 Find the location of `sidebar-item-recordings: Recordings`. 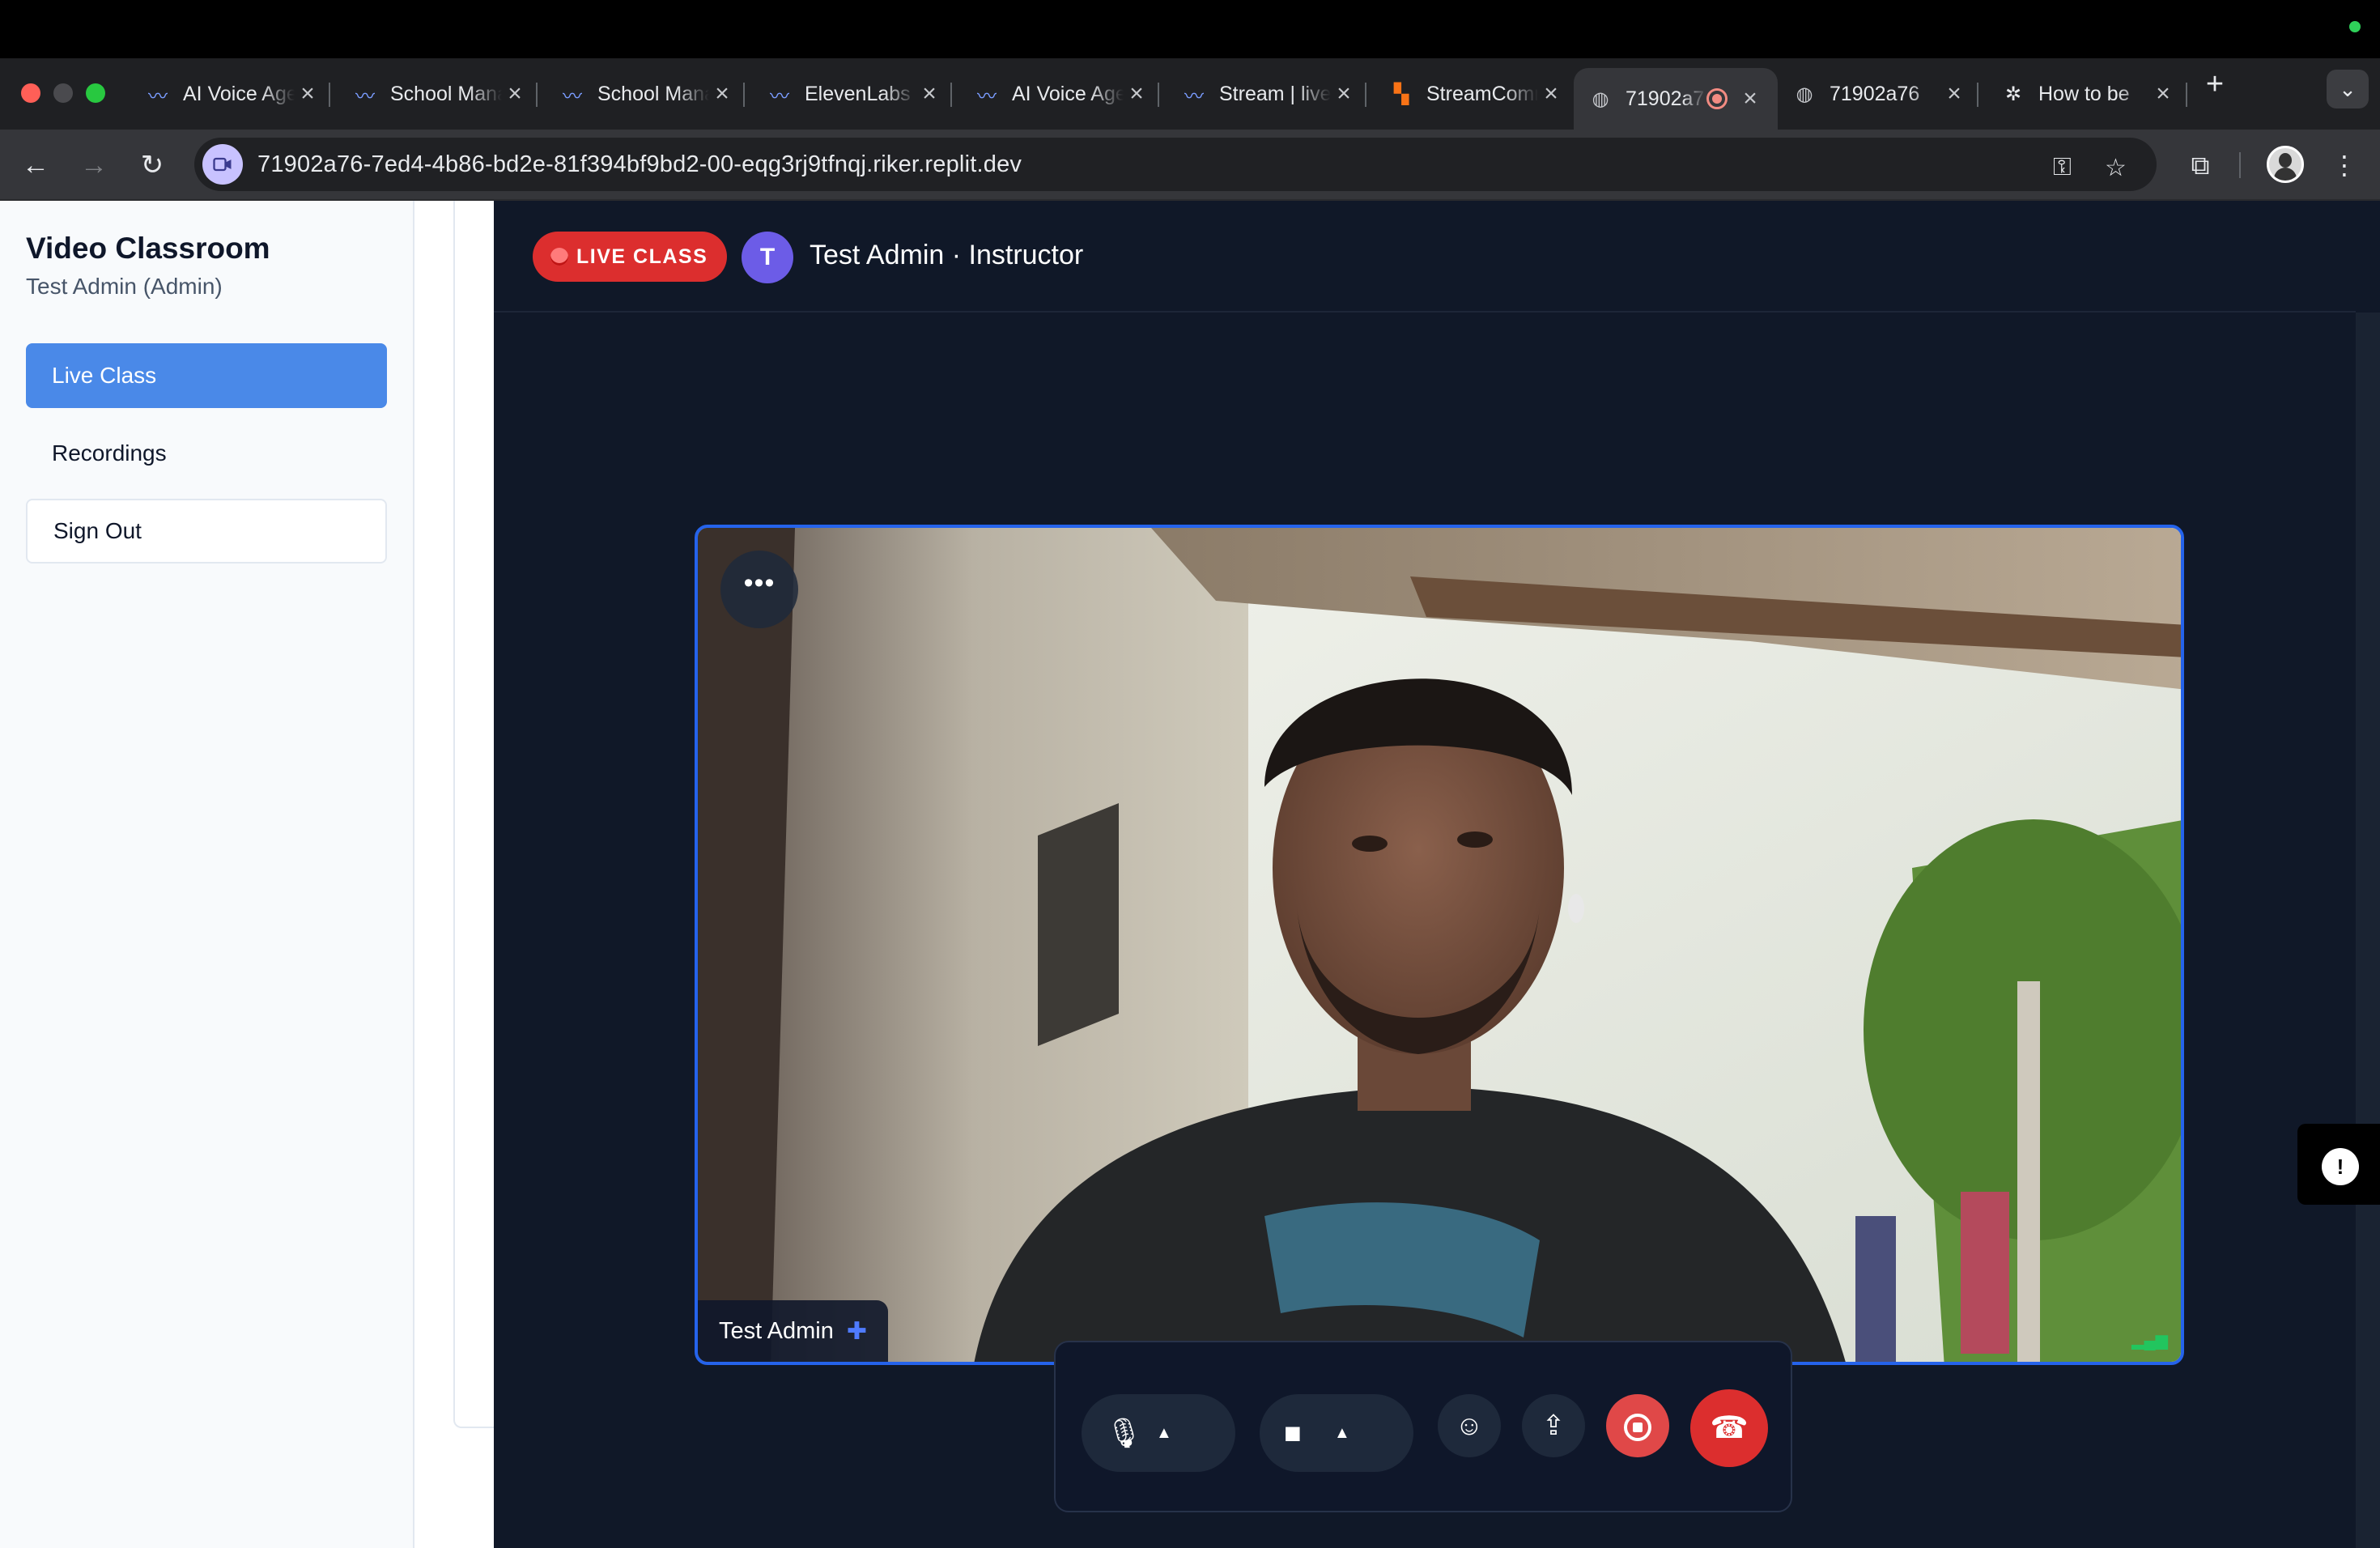

sidebar-item-recordings: Recordings is located at coordinates (206, 453).